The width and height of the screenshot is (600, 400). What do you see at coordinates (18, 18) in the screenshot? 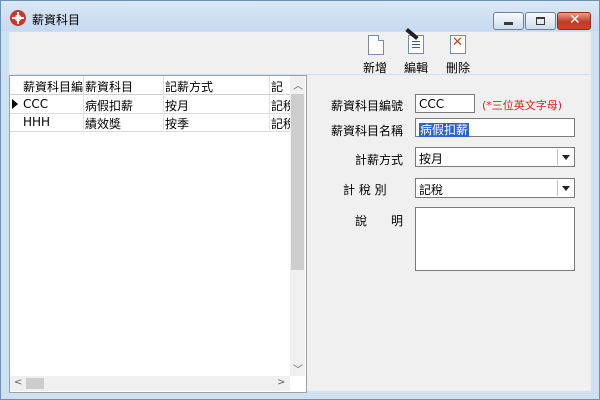
I see `app-icon` at bounding box center [18, 18].